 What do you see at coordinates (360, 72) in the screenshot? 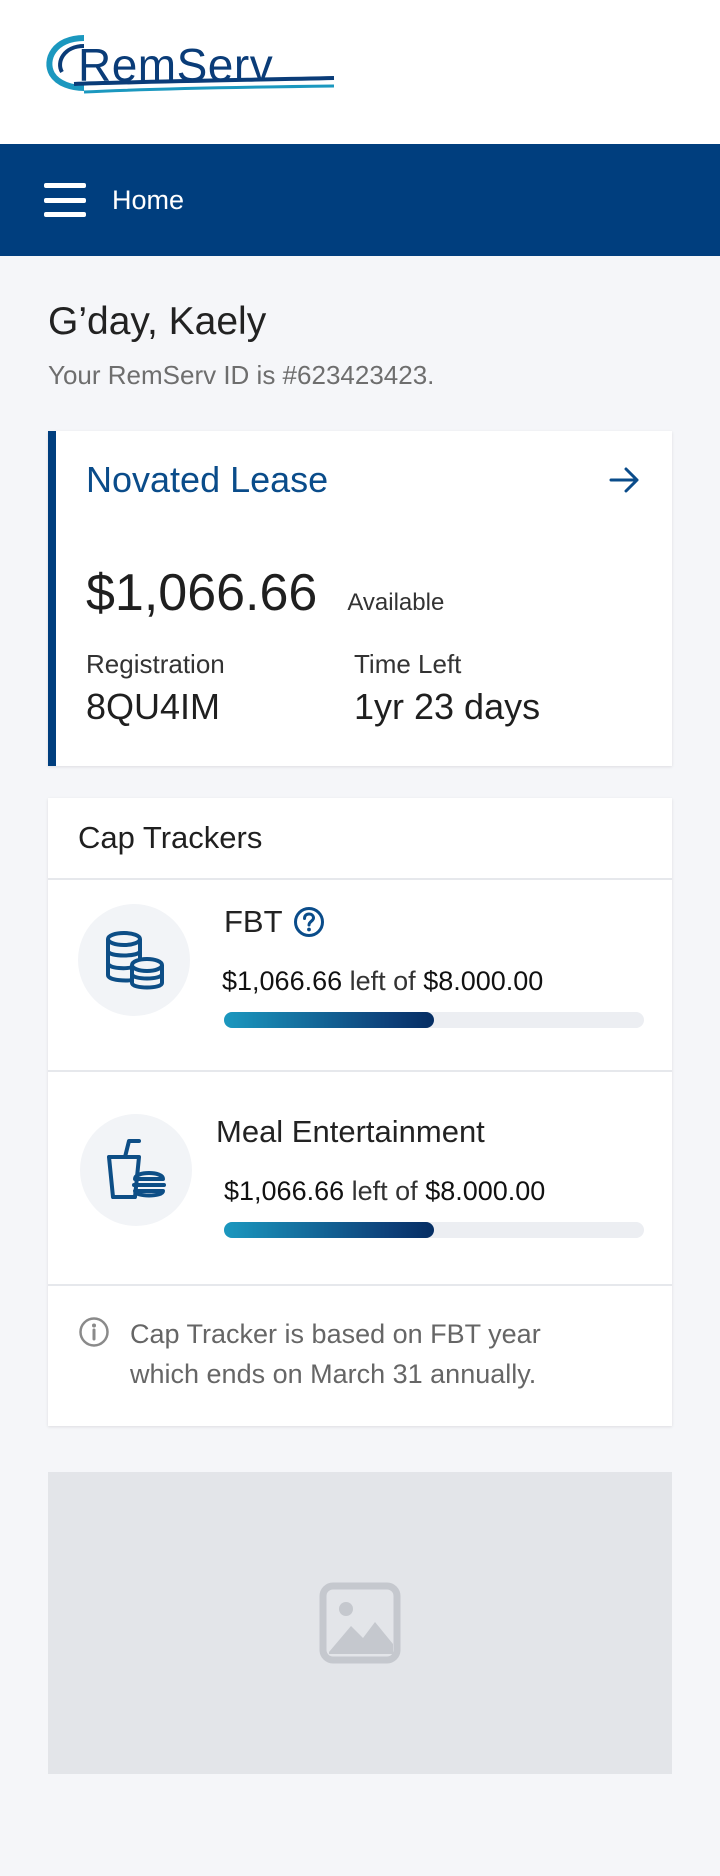
I see `top-header: RemServ` at bounding box center [360, 72].